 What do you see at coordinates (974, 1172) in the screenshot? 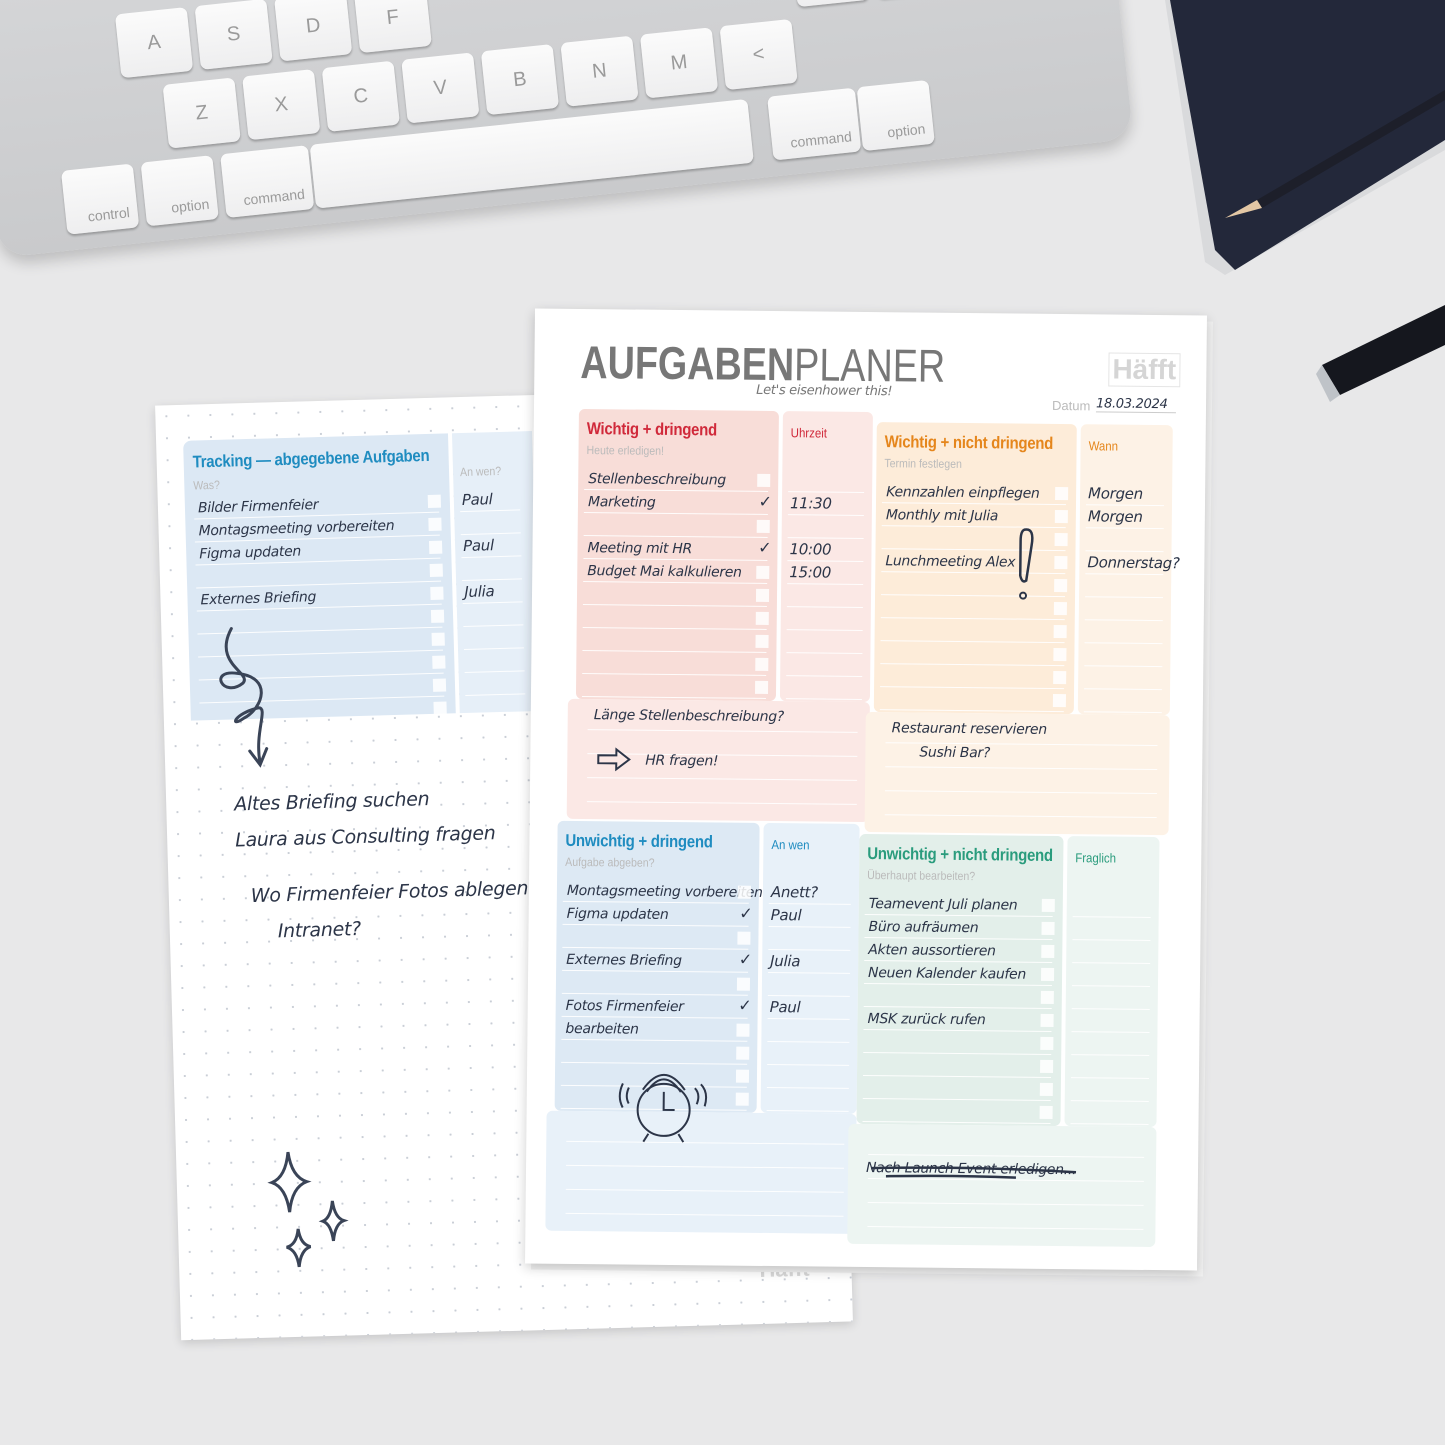
I see `underline-stroke` at bounding box center [974, 1172].